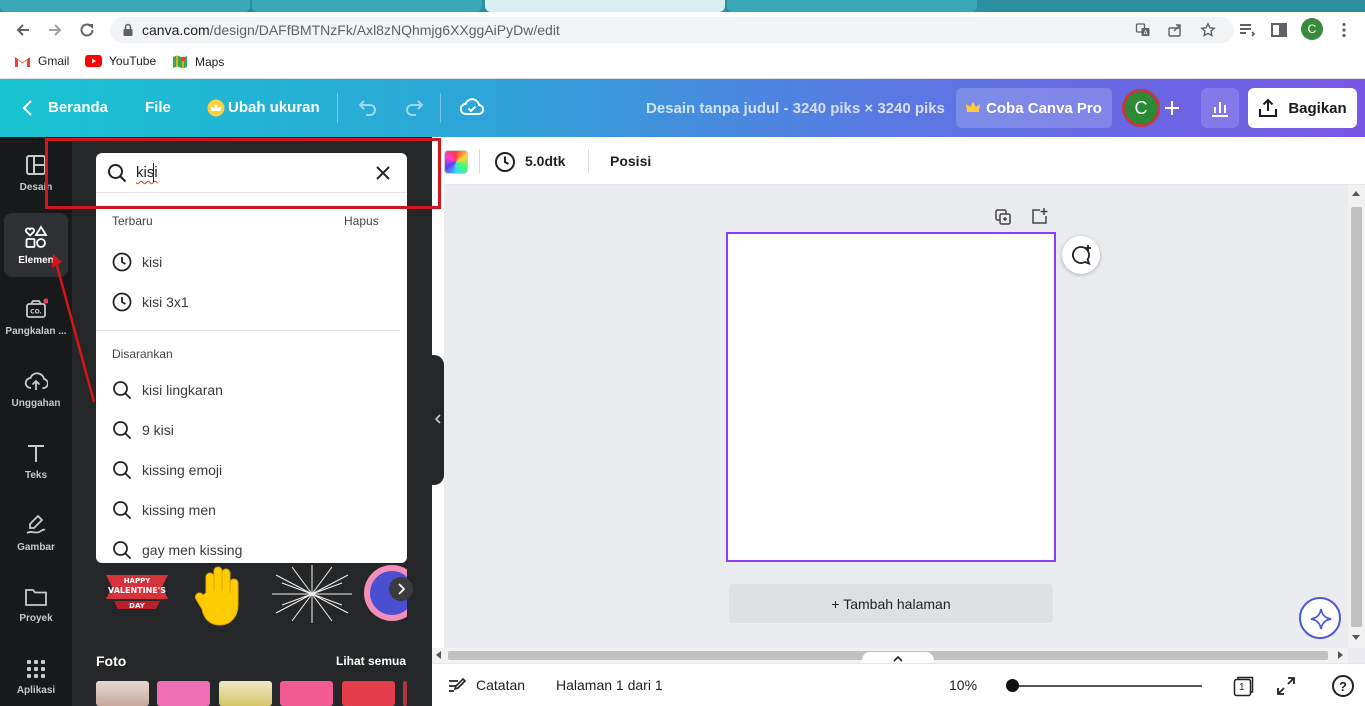 This screenshot has width=1365, height=706. I want to click on page-indicator: Halaman 1 dari 1, so click(609, 685).